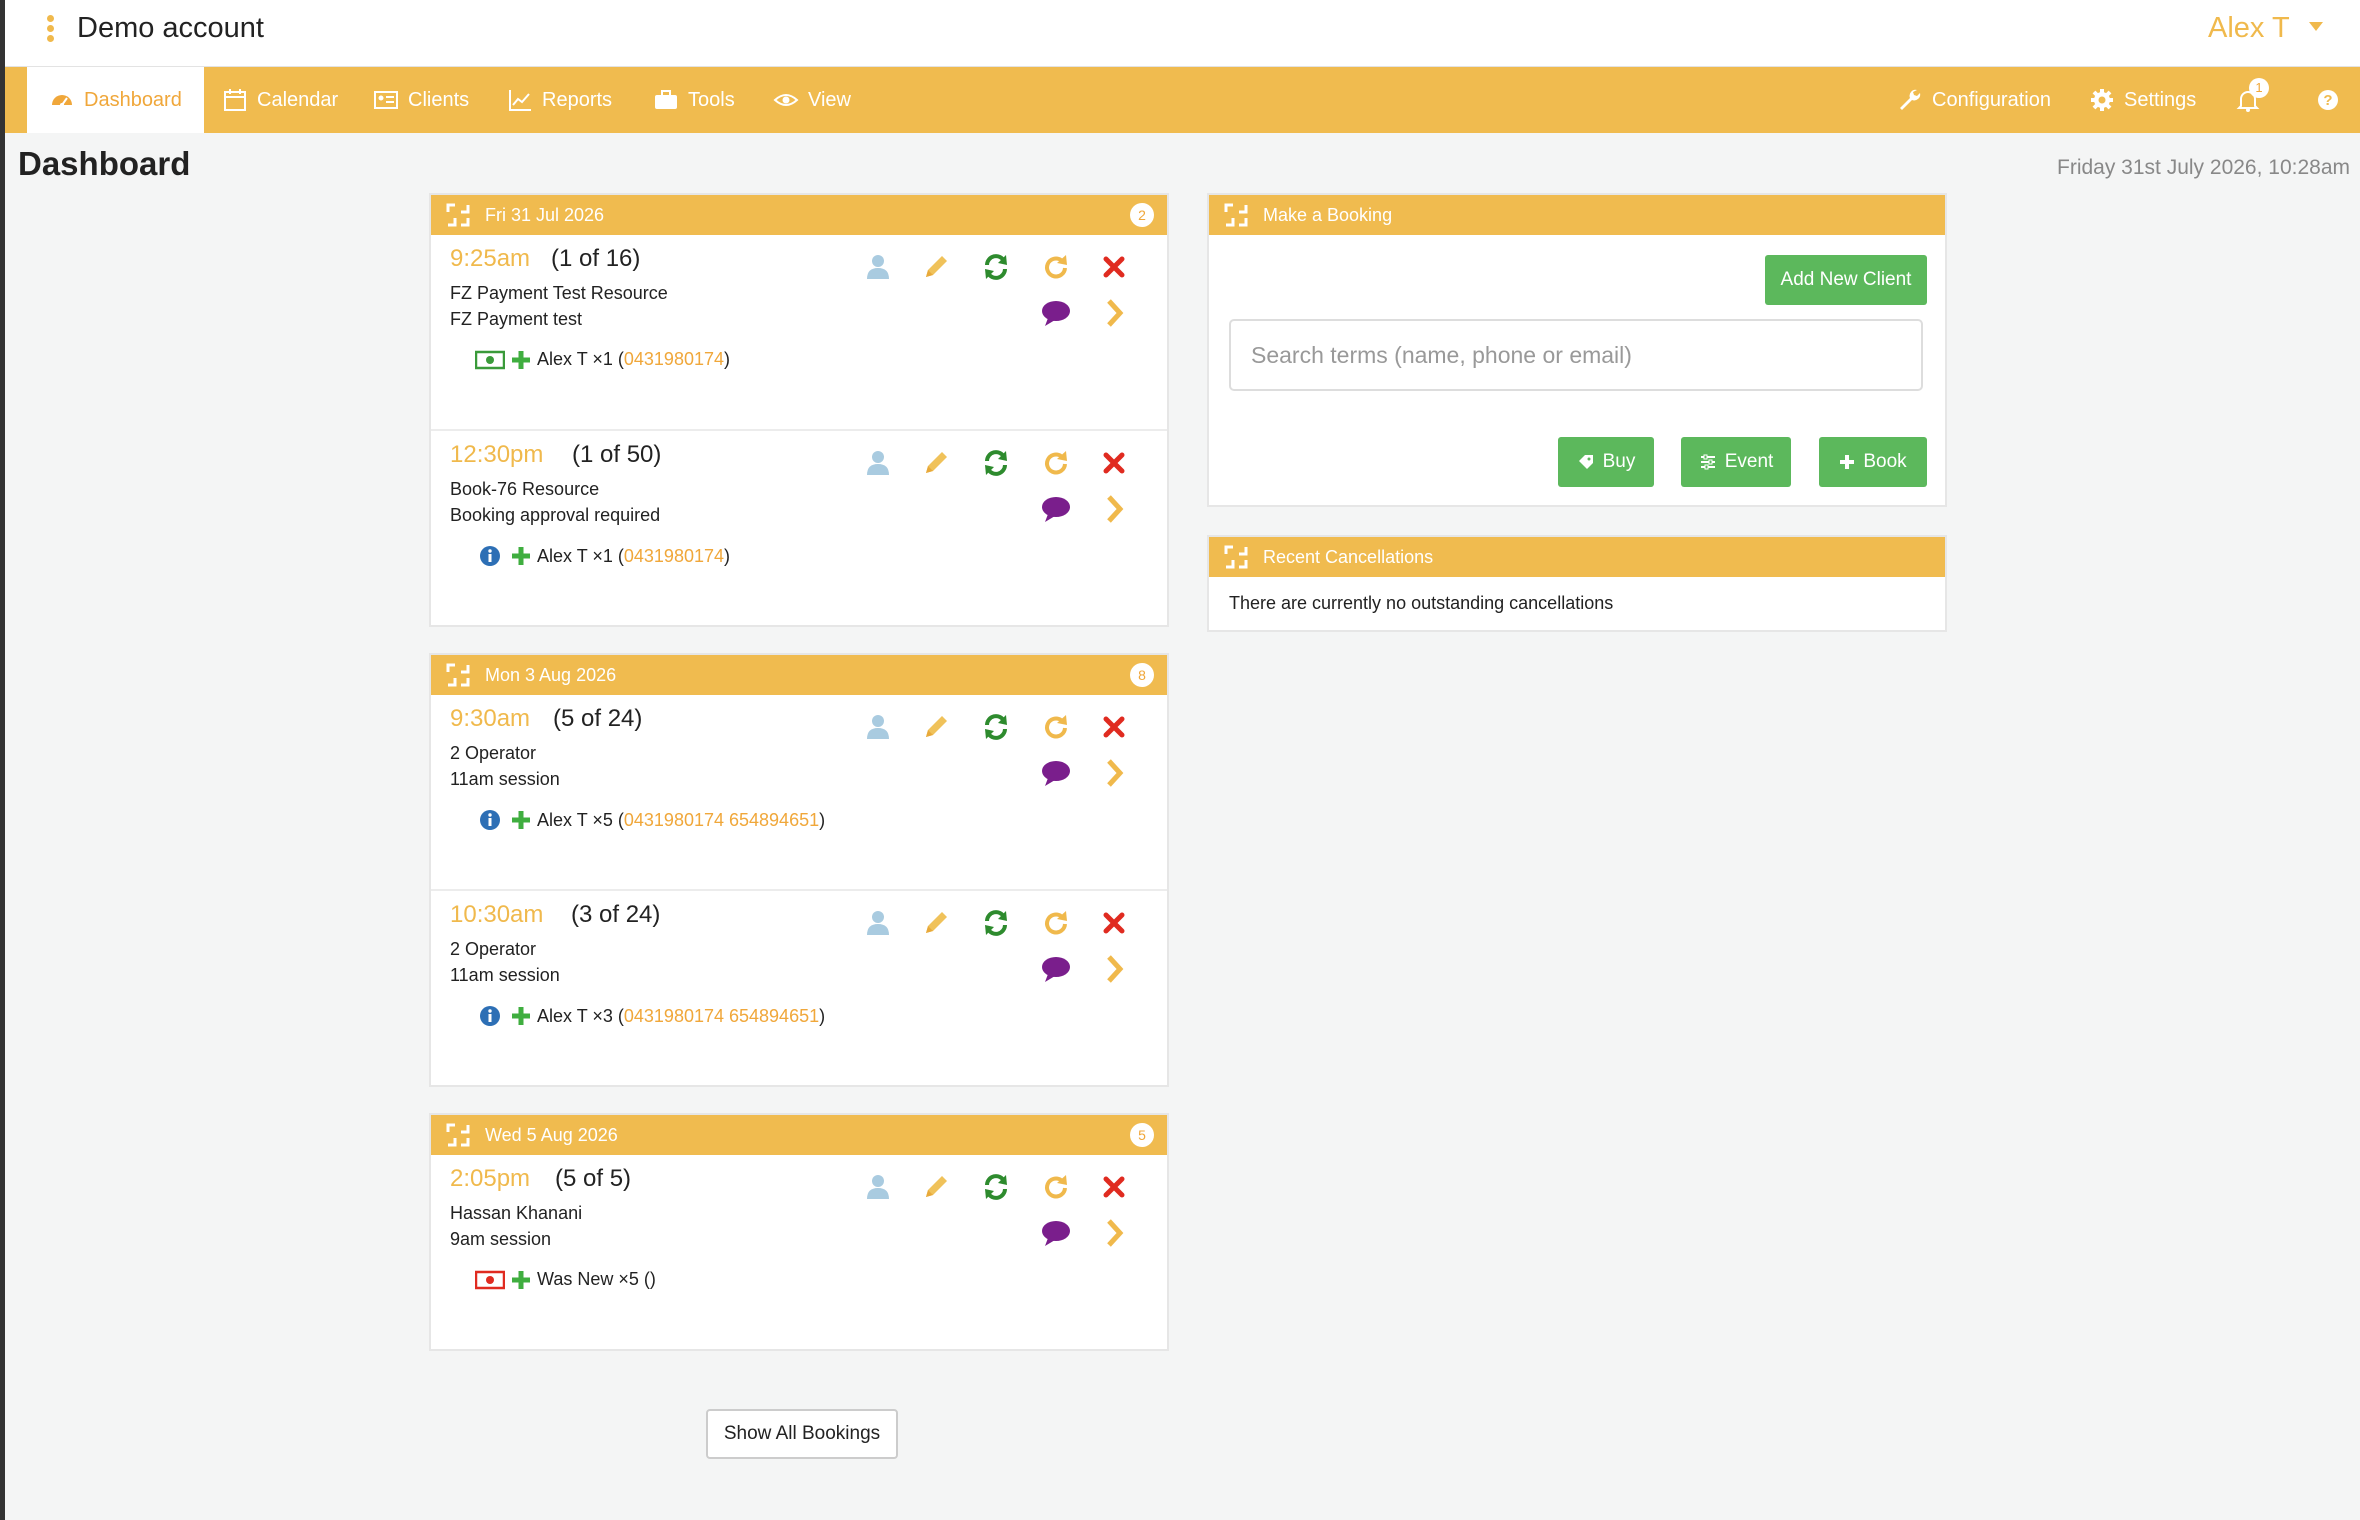  What do you see at coordinates (1847, 462) in the screenshot?
I see `plus-icon` at bounding box center [1847, 462].